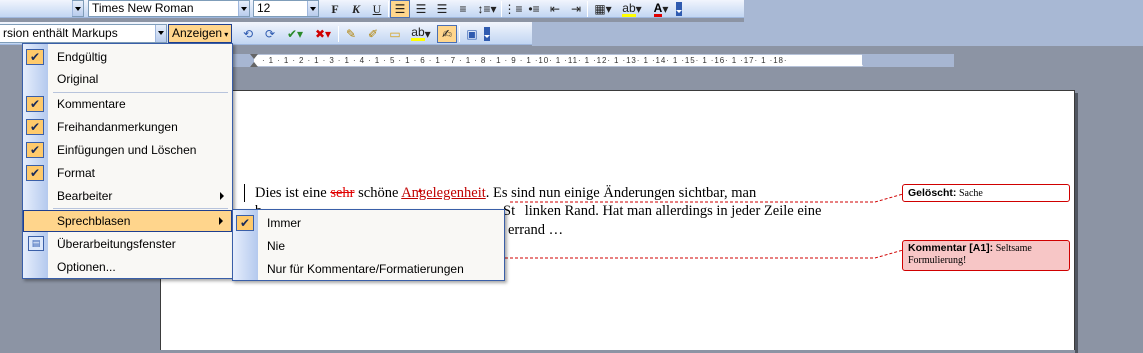  I want to click on menu-item-label: Original, so click(78, 79).